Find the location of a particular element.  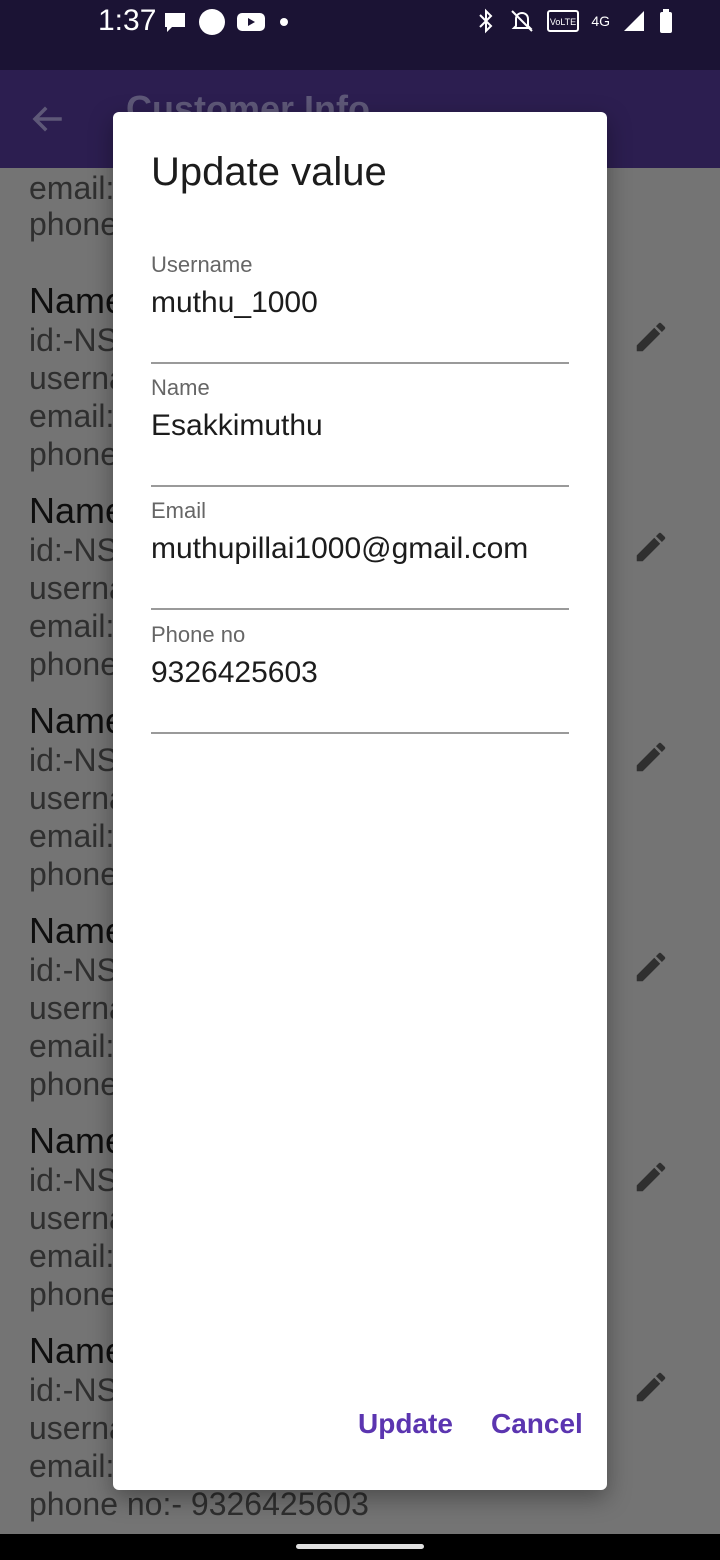

youtube-icon is located at coordinates (251, 22).